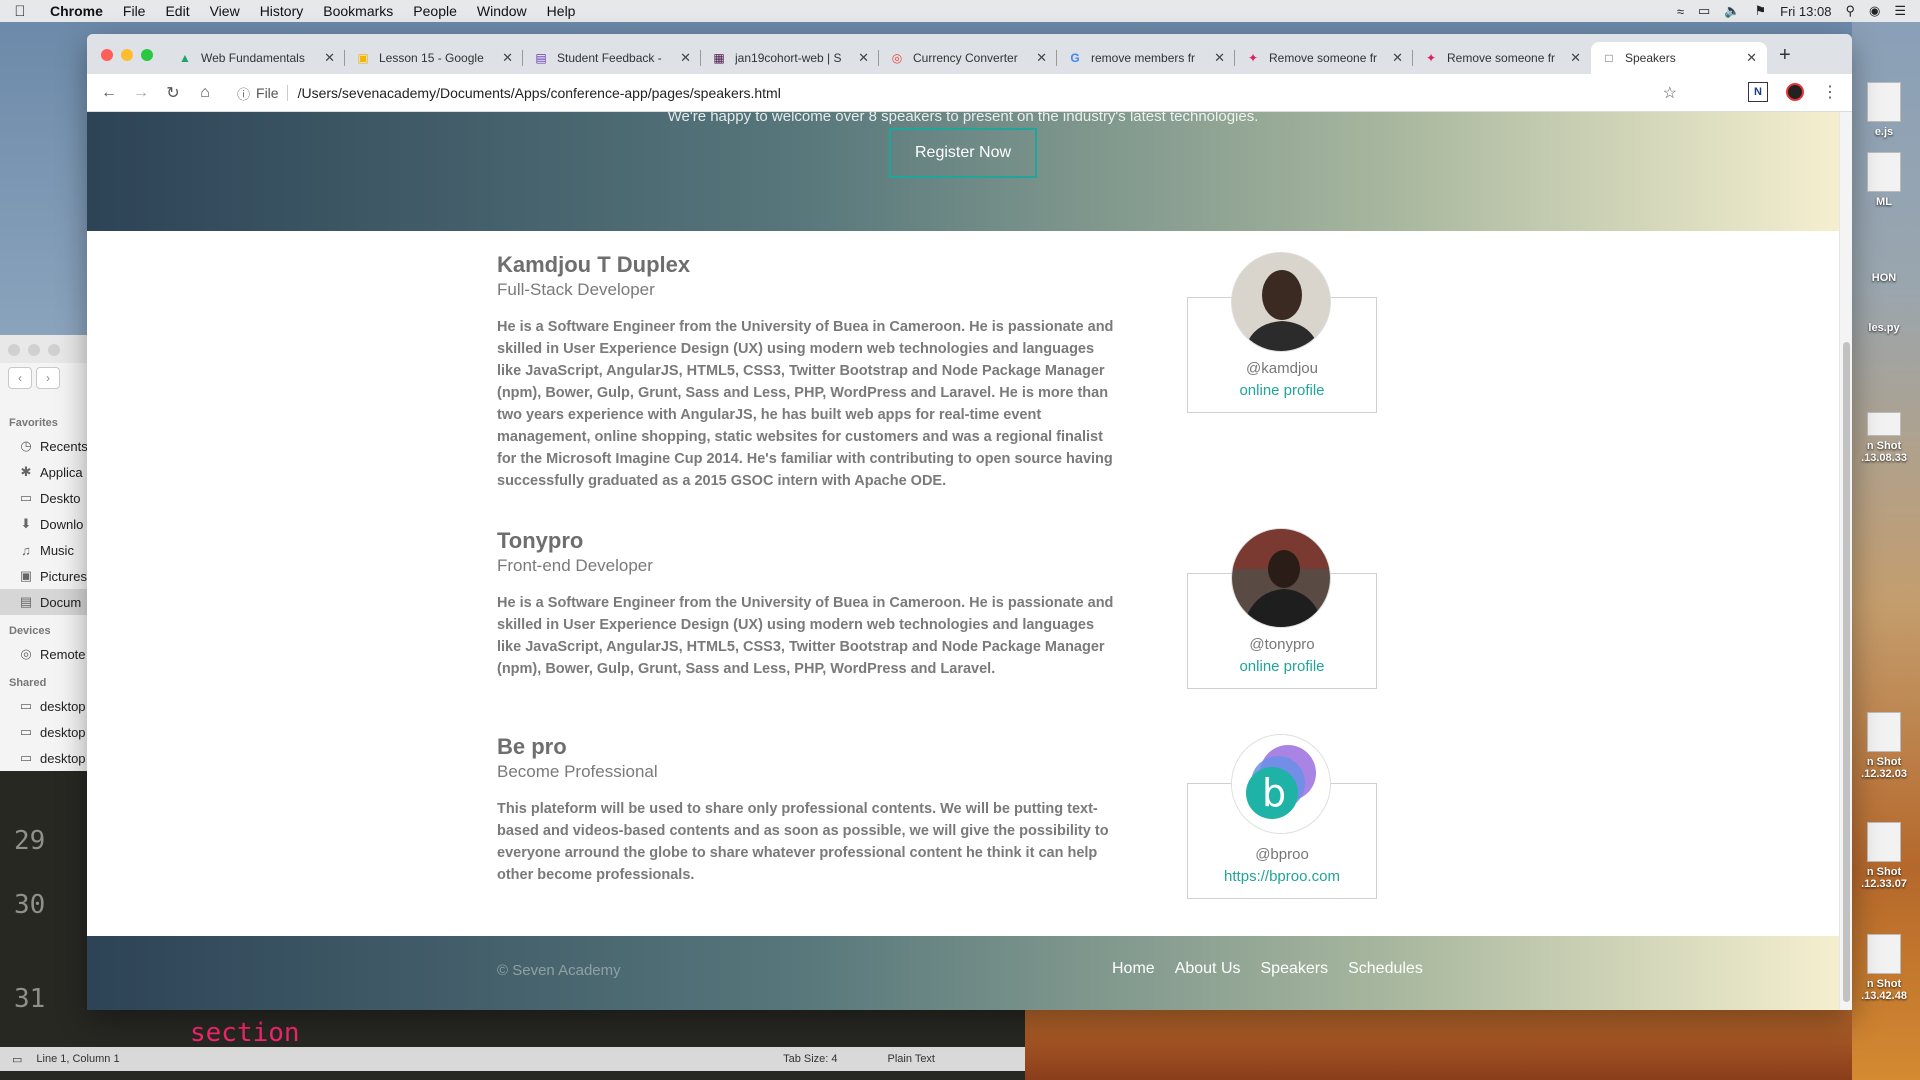 The width and height of the screenshot is (1920, 1080). What do you see at coordinates (256, 58) in the screenshot?
I see `browser-tab: ▲ Web Fundamentals ✕` at bounding box center [256, 58].